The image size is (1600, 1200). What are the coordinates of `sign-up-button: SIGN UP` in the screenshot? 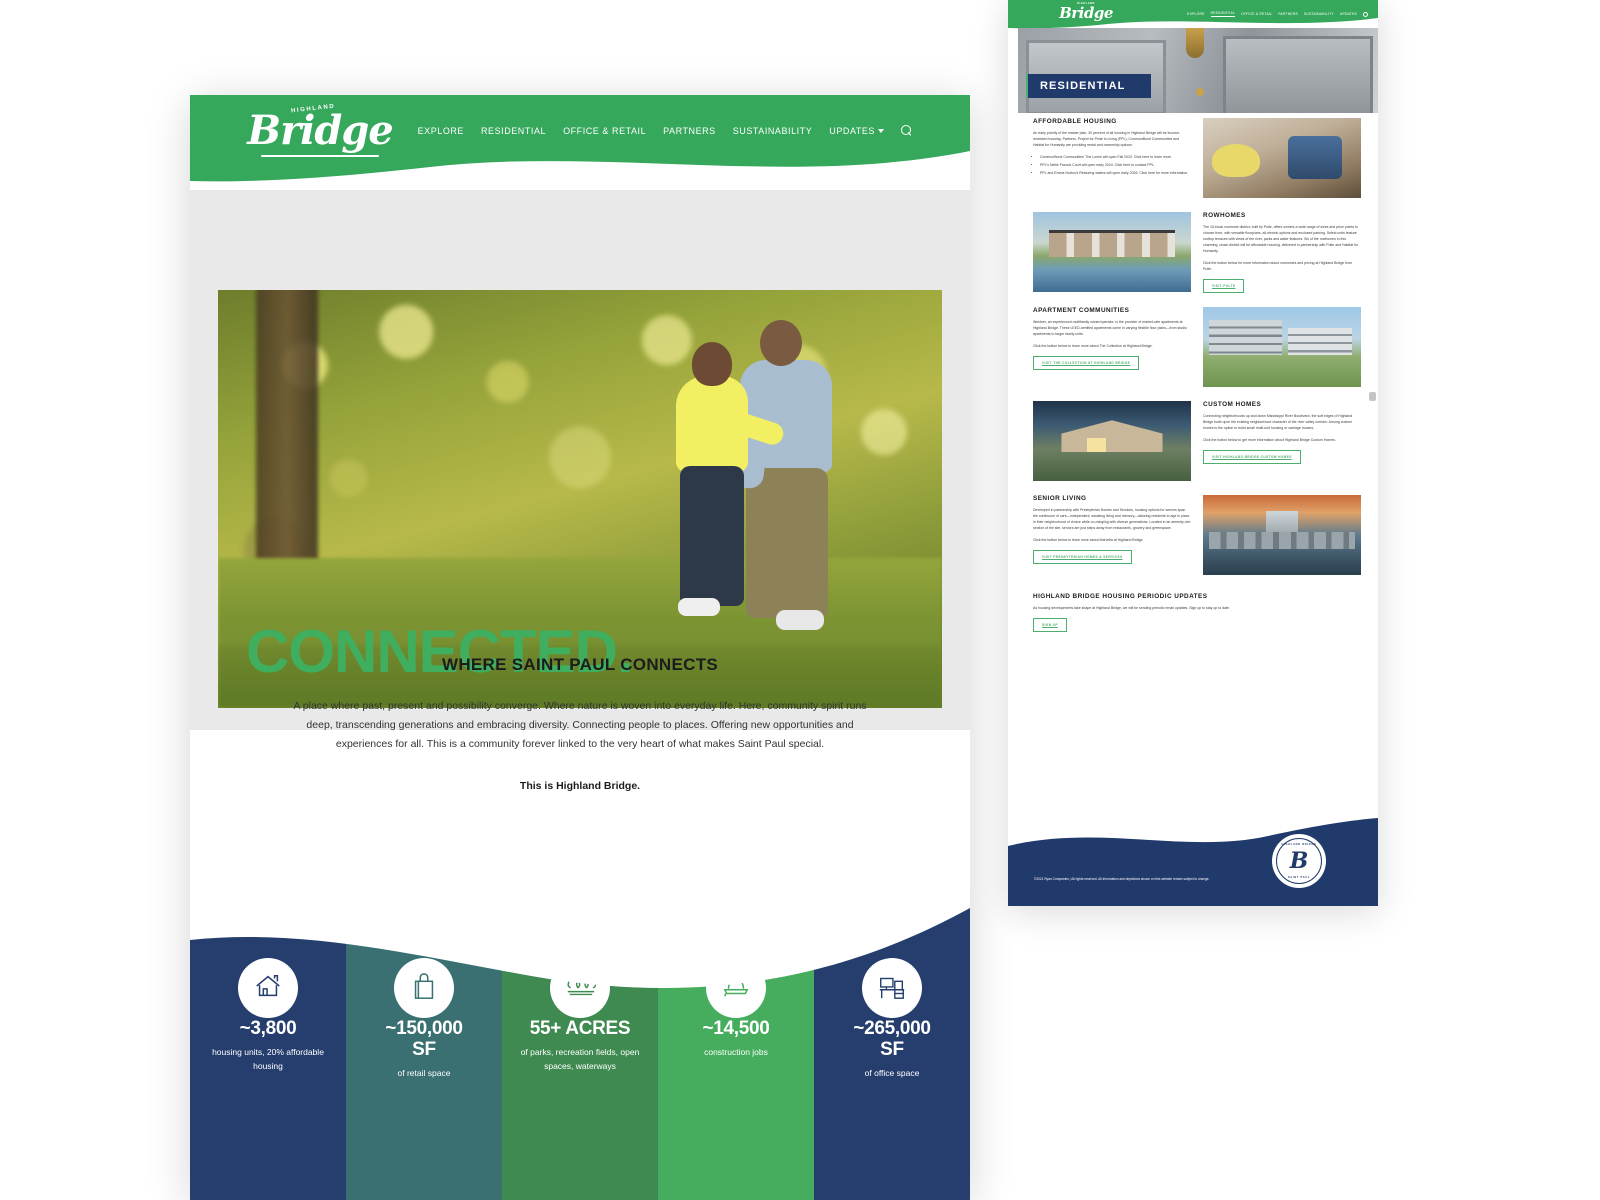 It's located at (1050, 625).